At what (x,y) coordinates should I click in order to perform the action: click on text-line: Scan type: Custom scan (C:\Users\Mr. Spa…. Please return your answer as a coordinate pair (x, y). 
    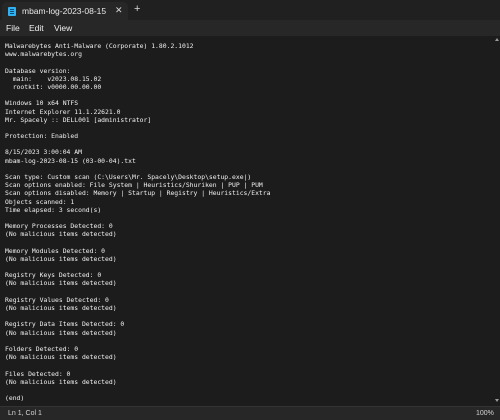
    Looking at the image, I should click on (128, 177).